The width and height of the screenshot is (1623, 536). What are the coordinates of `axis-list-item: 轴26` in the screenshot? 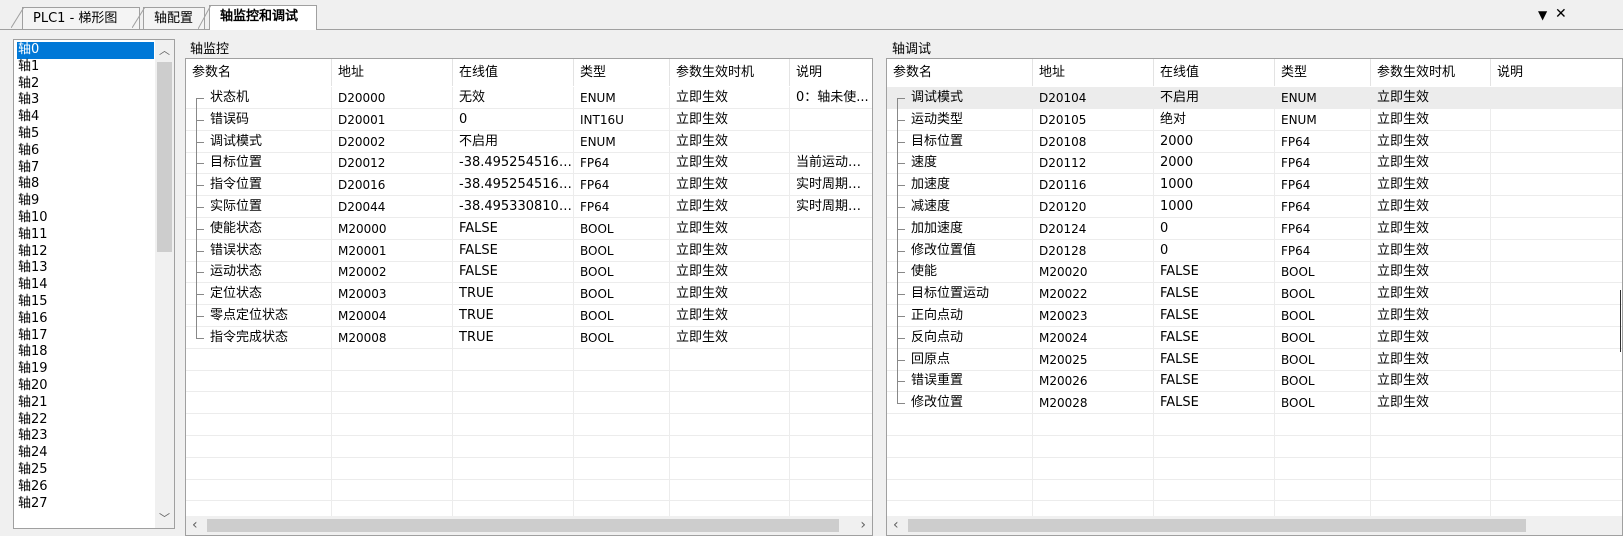 It's located at (85, 487).